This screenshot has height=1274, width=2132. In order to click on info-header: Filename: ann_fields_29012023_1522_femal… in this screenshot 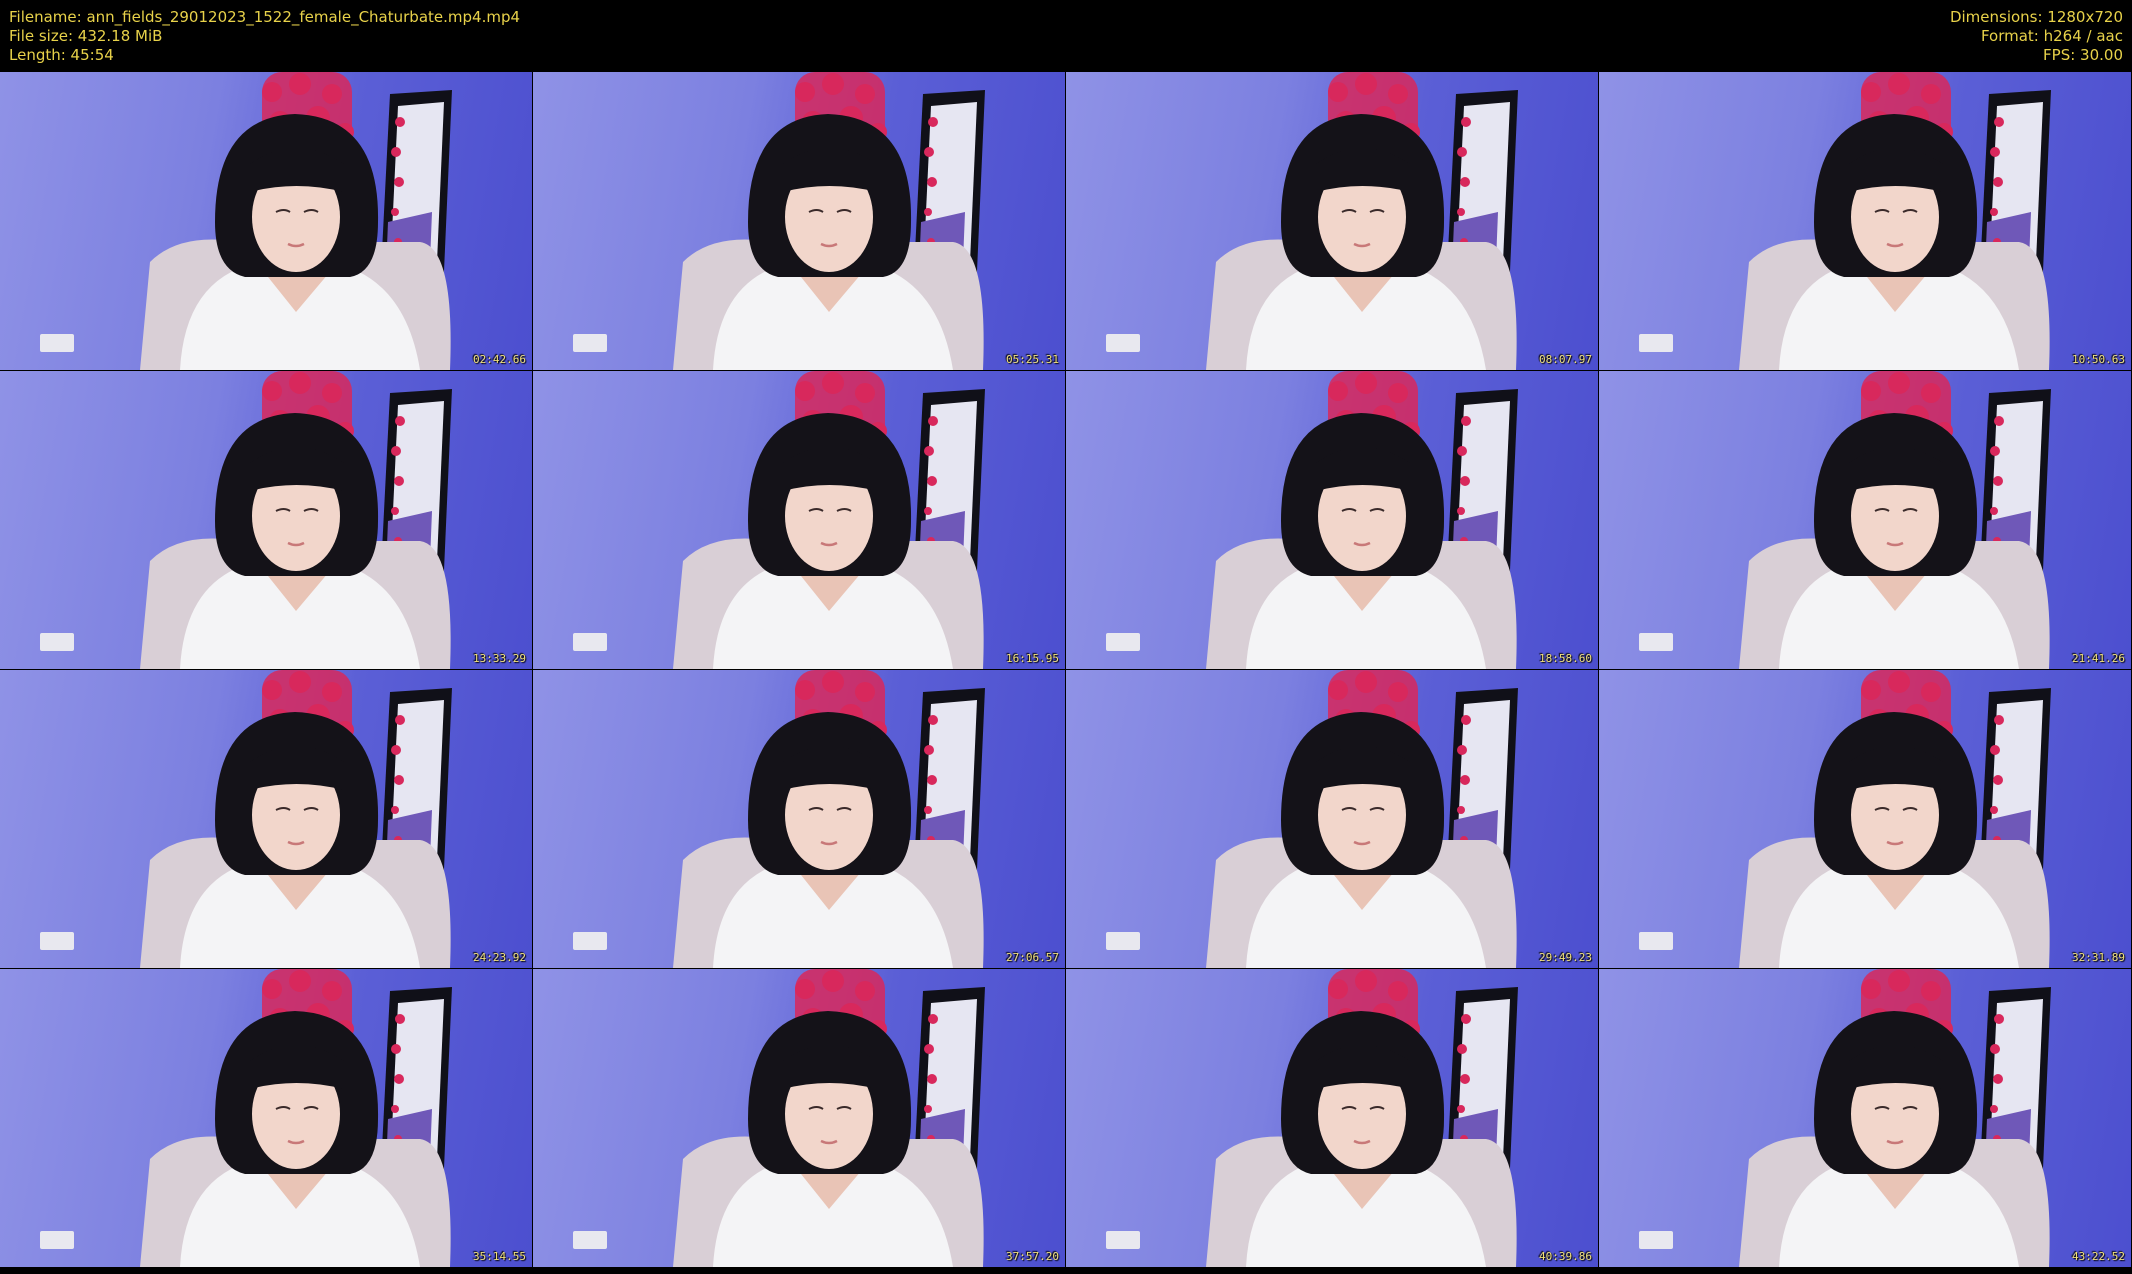, I will do `click(1066, 36)`.